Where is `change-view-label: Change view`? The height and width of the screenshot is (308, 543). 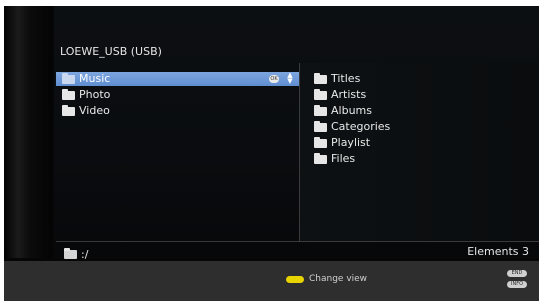
change-view-label: Change view is located at coordinates (338, 279).